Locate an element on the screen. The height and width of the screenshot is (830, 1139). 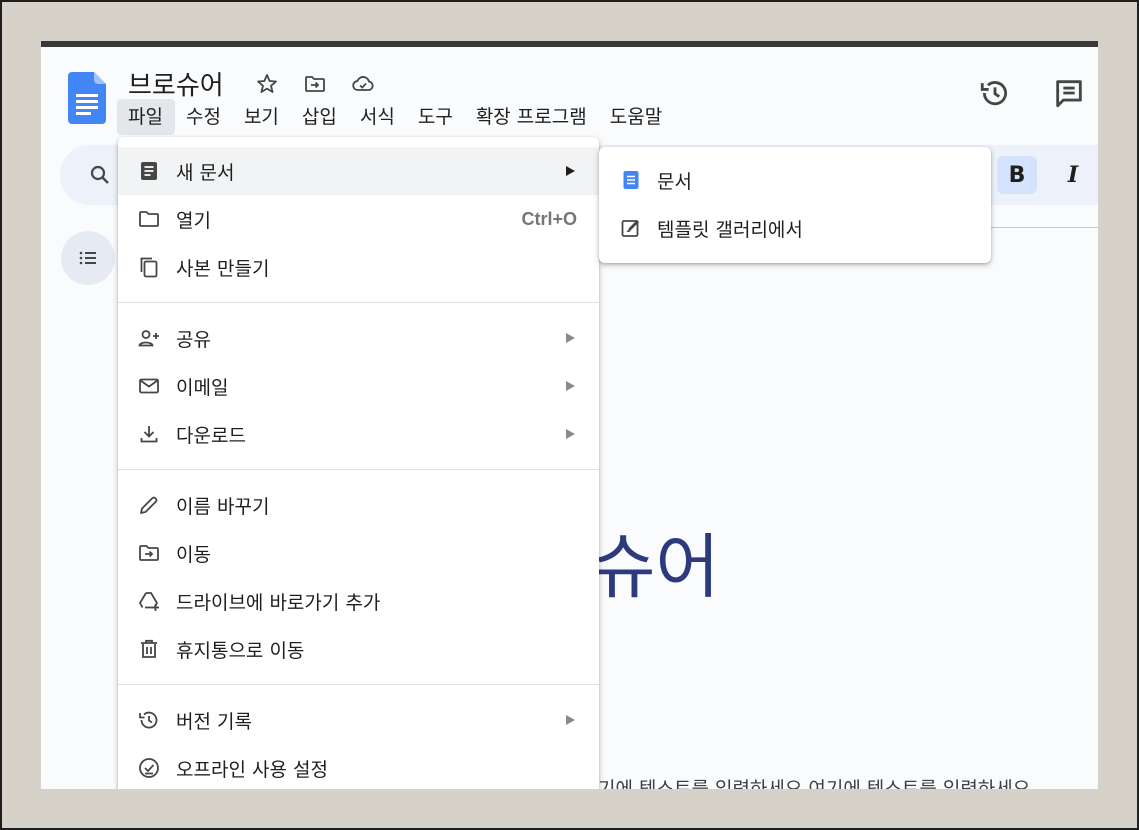
version-history-icon is located at coordinates (995, 93).